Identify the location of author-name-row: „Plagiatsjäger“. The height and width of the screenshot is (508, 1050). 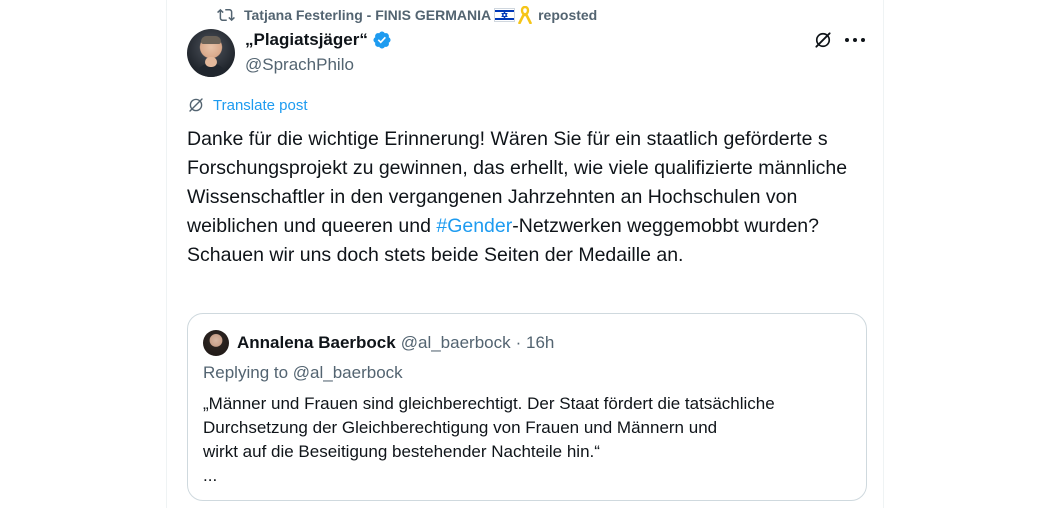
(318, 40).